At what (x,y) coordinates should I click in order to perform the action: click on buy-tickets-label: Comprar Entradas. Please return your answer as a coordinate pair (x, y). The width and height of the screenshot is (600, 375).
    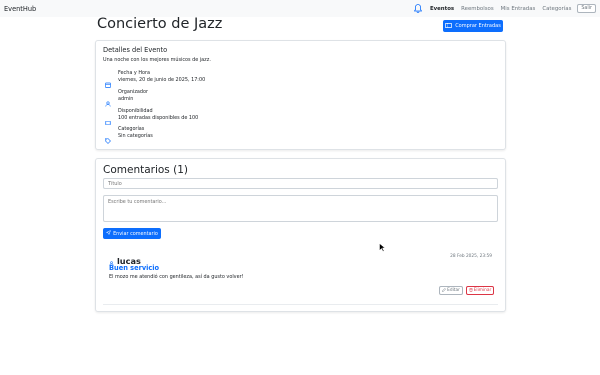
    Looking at the image, I should click on (478, 26).